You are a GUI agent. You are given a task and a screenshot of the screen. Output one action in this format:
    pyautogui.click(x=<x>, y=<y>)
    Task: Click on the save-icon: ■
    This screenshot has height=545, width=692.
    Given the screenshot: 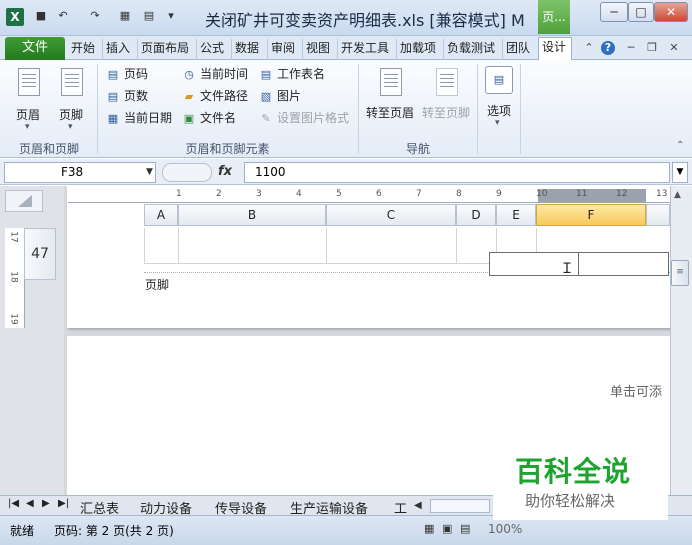 What is the action you would take?
    pyautogui.click(x=41, y=16)
    